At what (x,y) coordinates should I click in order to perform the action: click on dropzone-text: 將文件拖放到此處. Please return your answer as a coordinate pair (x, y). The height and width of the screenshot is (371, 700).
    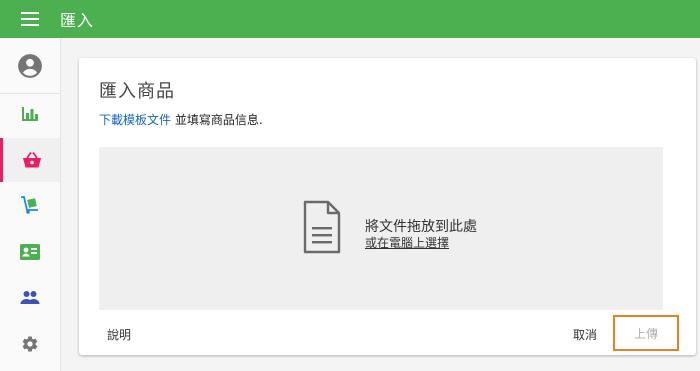
    Looking at the image, I should click on (421, 227).